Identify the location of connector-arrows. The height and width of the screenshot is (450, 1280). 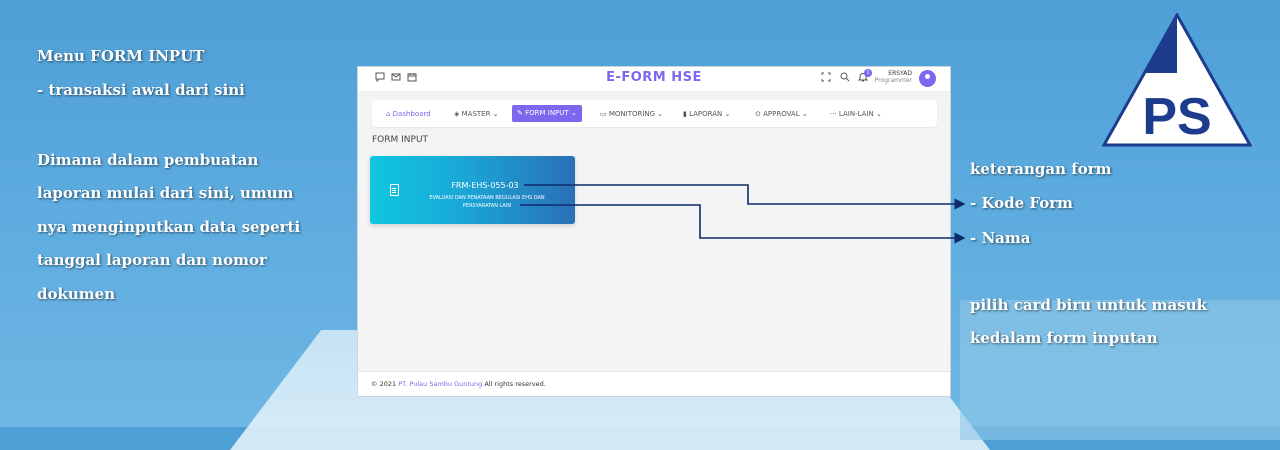
(743, 214).